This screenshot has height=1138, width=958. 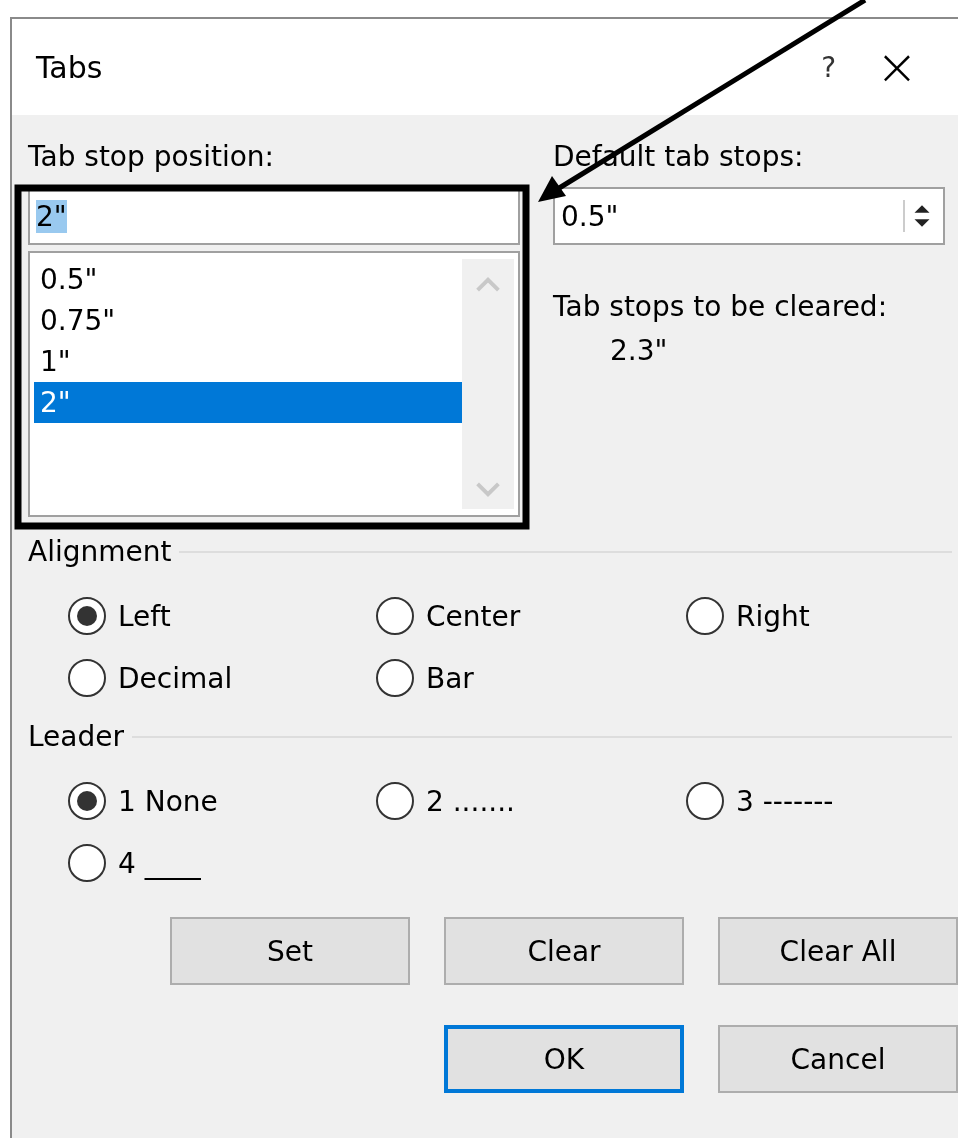 I want to click on dialog-button: Set, so click(x=290, y=951).